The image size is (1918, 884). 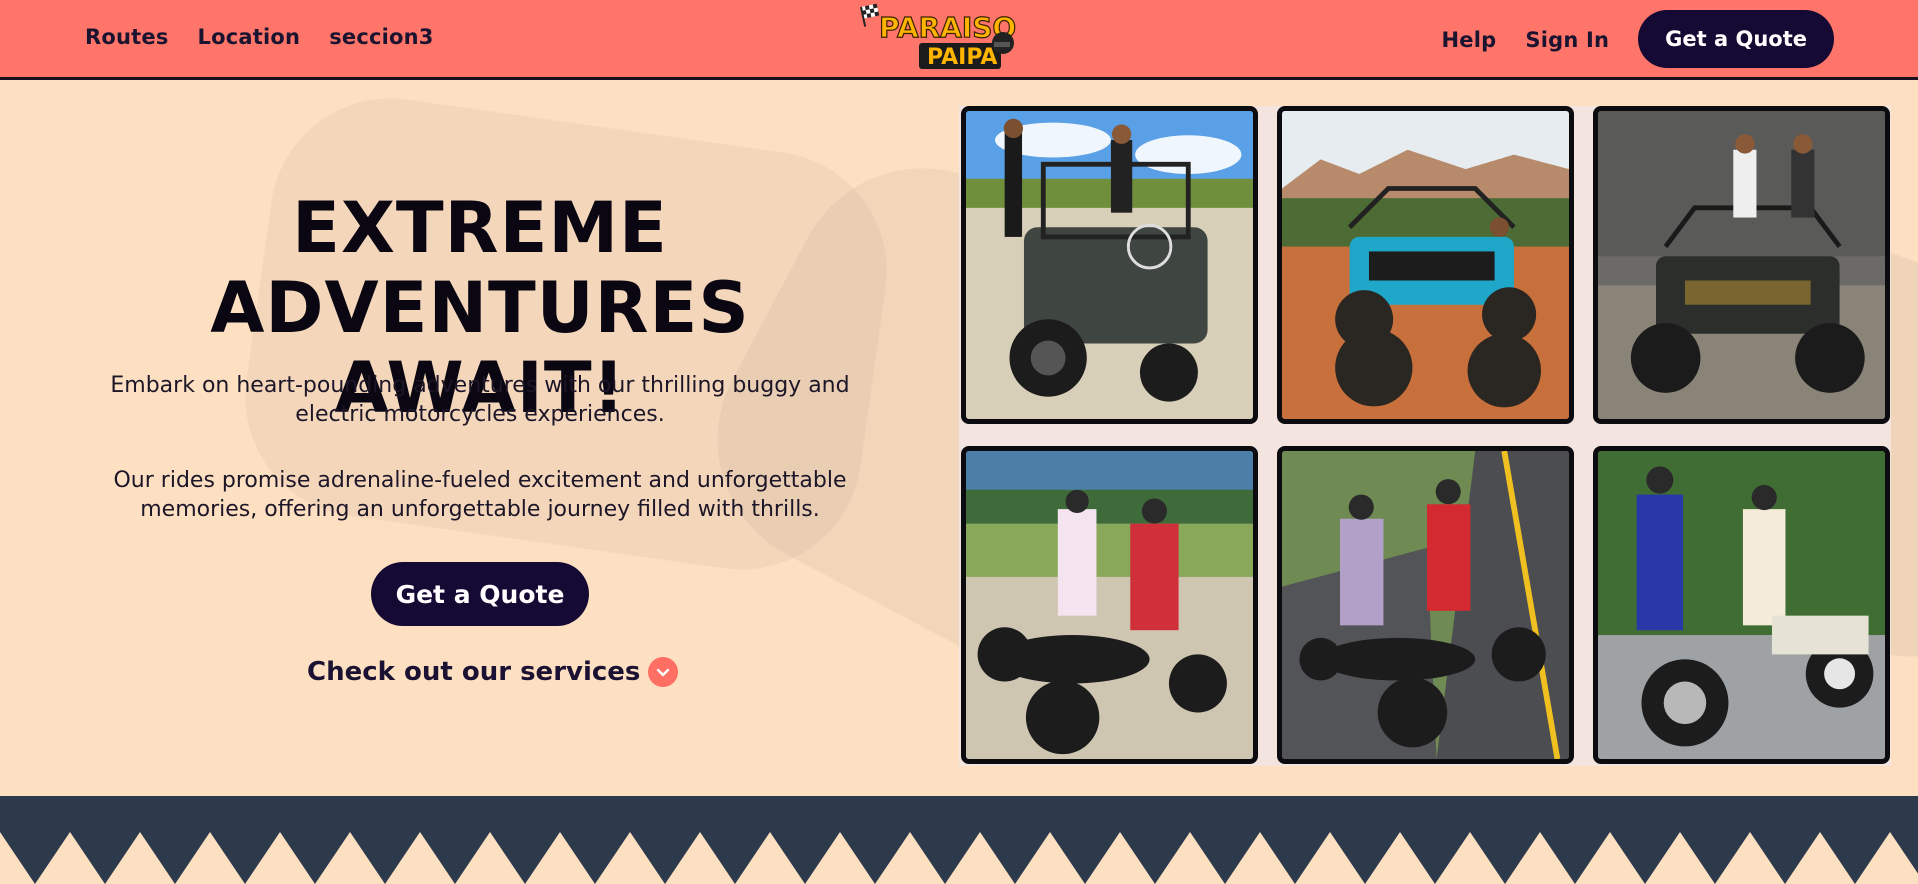 I want to click on paraiso-paipa-logo: PARAISO PAIPA, so click(x=937, y=37).